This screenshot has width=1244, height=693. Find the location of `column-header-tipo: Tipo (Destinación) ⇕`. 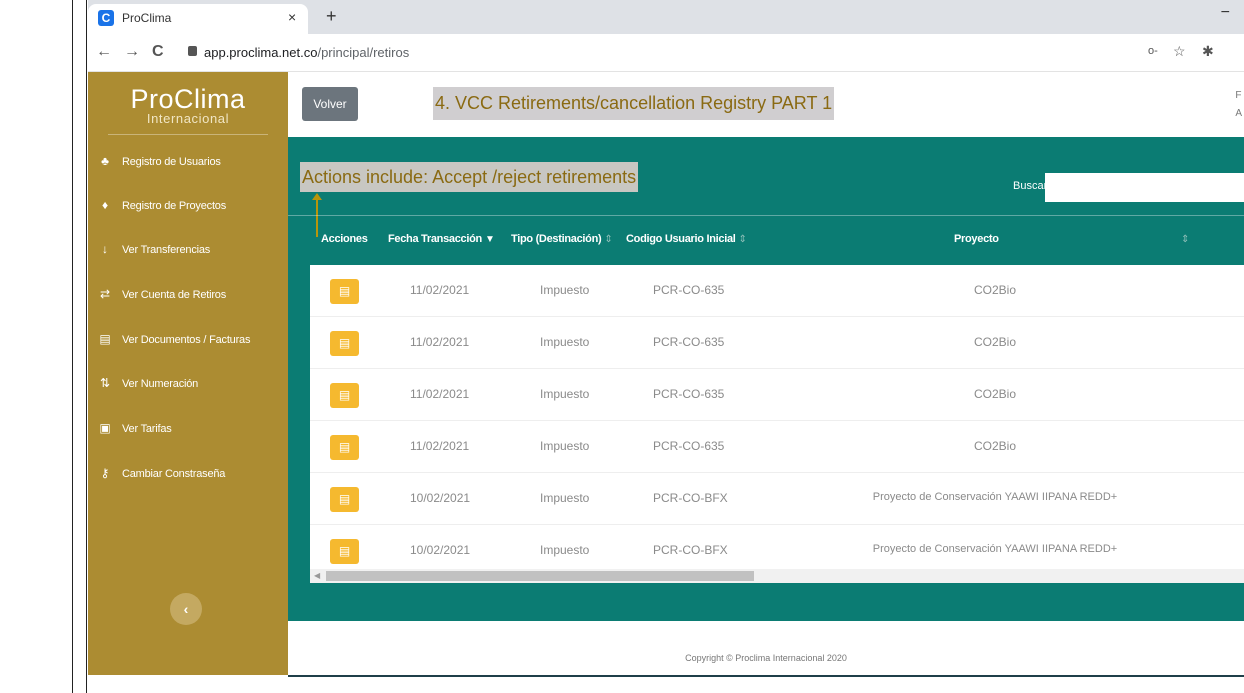

column-header-tipo: Tipo (Destinación) ⇕ is located at coordinates (562, 239).